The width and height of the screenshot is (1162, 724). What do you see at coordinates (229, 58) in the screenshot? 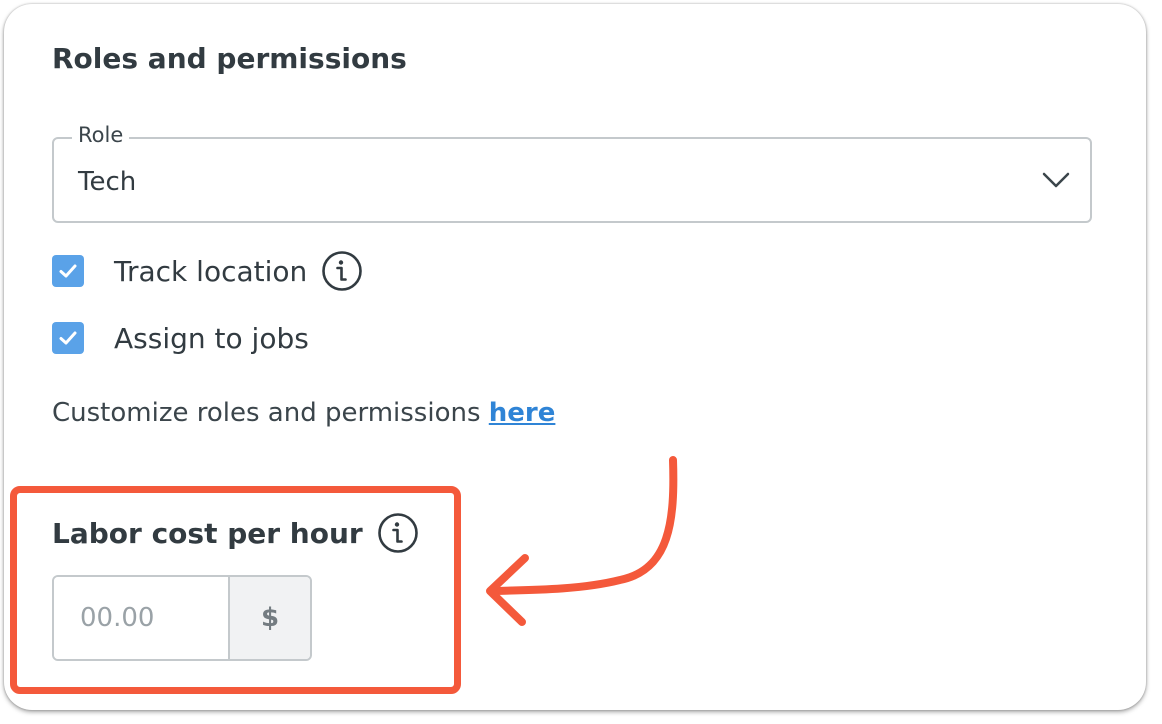
I see `section-title: Roles and permissions` at bounding box center [229, 58].